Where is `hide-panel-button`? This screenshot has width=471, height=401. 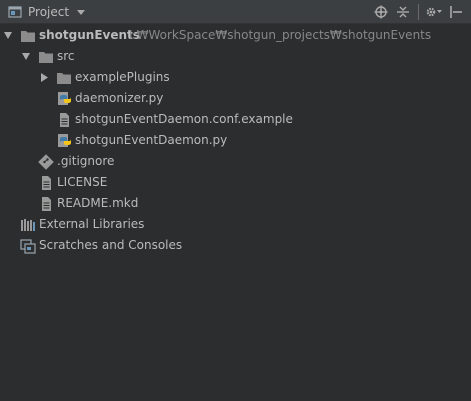 hide-panel-button is located at coordinates (456, 12).